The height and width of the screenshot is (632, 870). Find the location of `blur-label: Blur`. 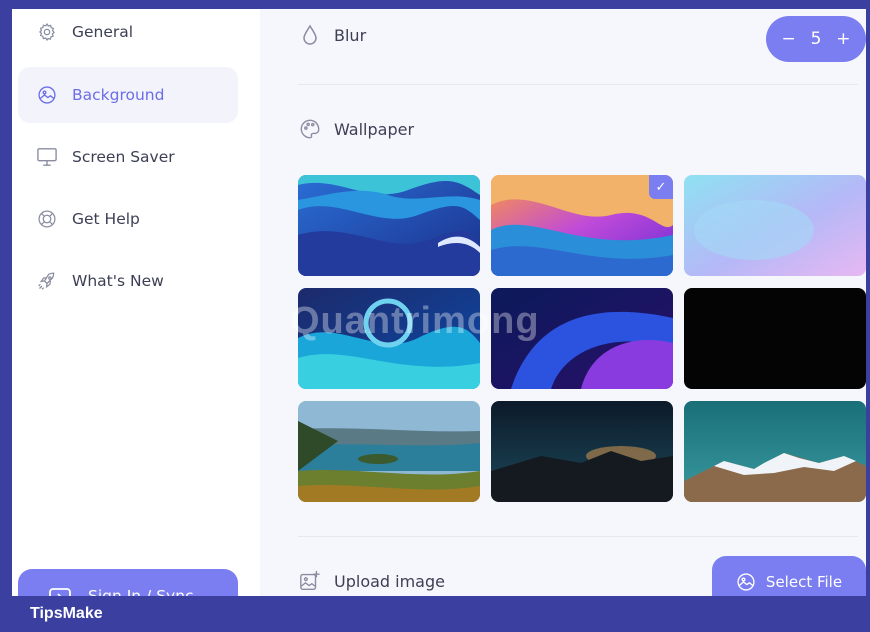

blur-label: Blur is located at coordinates (350, 35).